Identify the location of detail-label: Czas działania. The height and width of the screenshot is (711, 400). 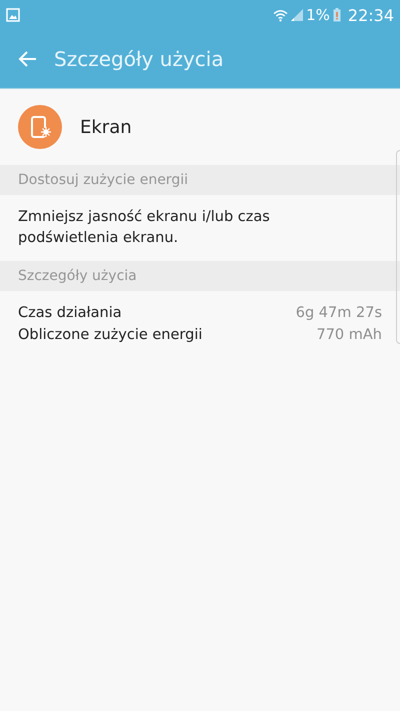
(70, 313).